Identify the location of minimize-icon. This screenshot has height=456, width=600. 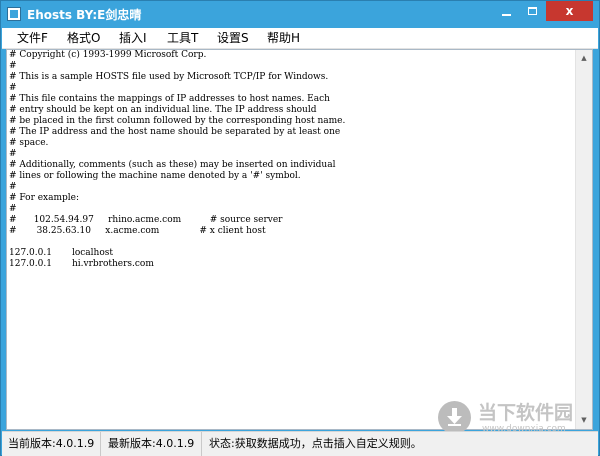
(506, 15).